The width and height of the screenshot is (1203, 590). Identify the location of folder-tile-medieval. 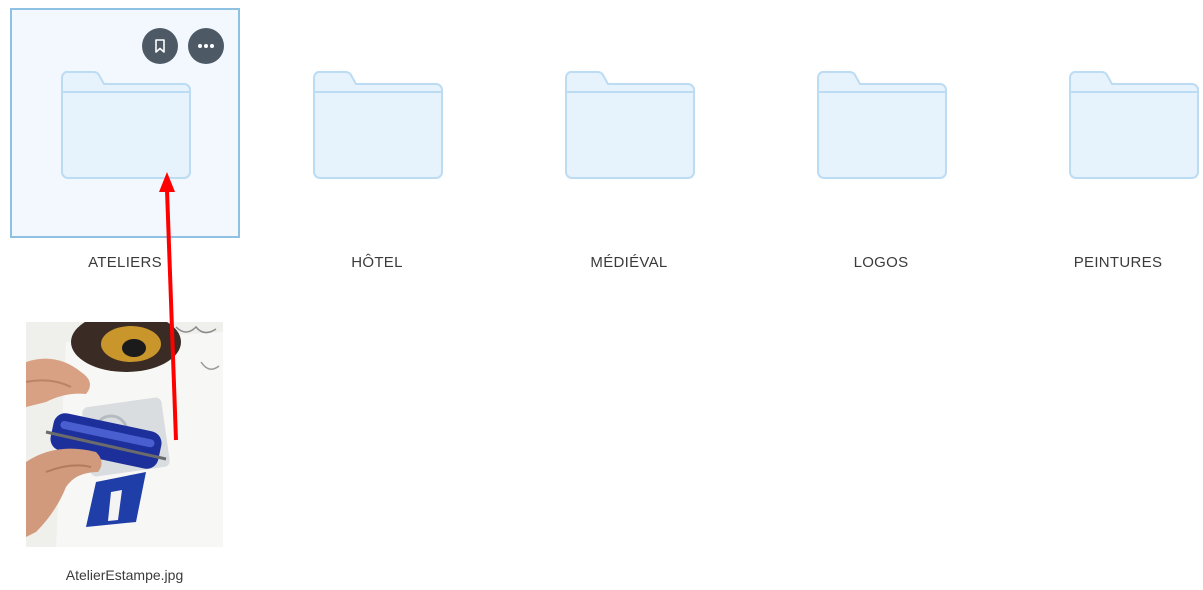
(629, 123).